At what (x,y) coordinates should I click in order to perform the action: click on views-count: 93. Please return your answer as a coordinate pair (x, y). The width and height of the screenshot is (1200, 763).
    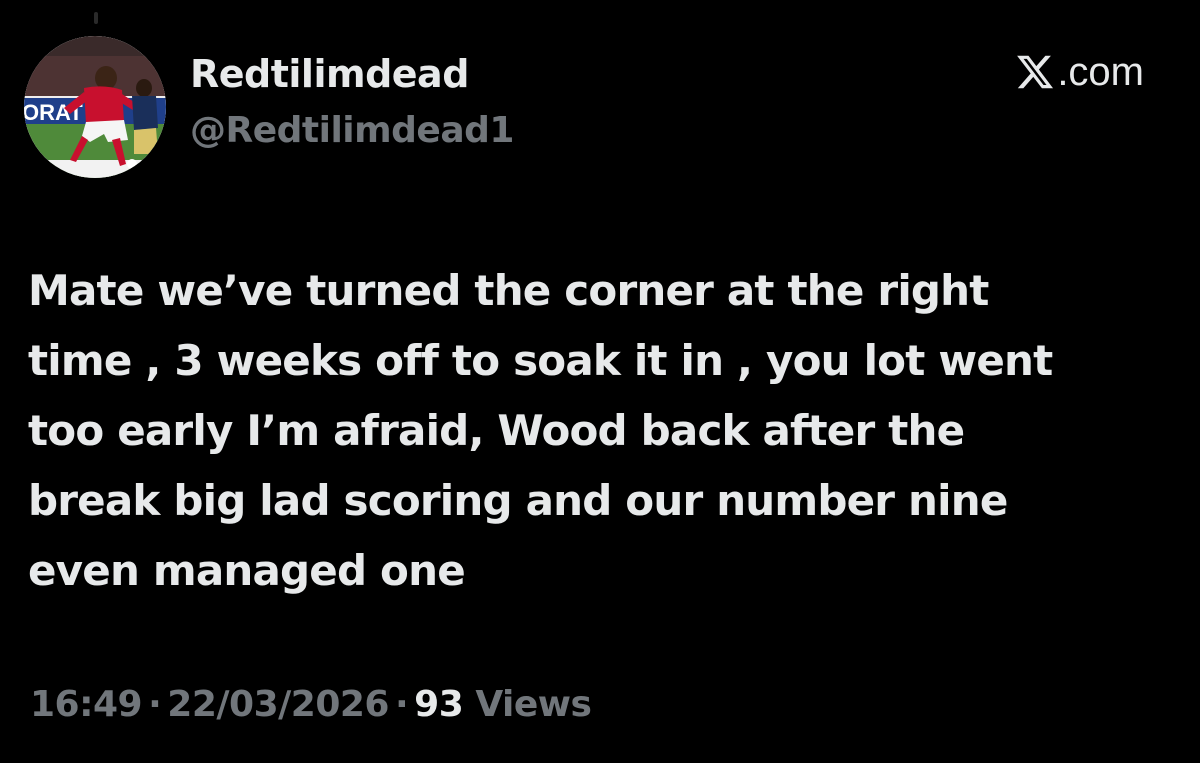
    Looking at the image, I should click on (439, 704).